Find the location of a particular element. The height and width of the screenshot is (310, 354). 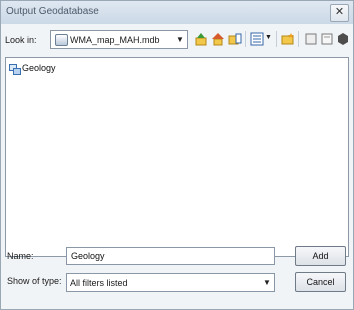

up-one-level-button is located at coordinates (201, 39).